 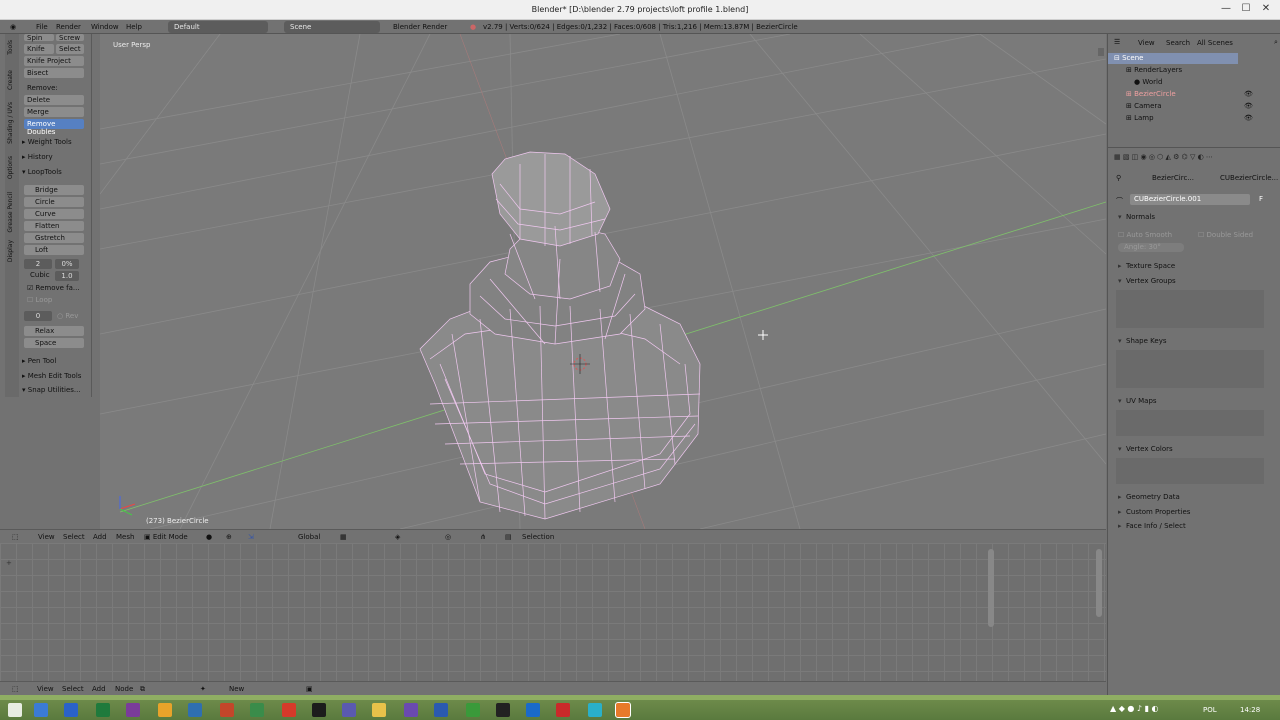 What do you see at coordinates (332, 27) in the screenshot?
I see `scene-selector: Scene` at bounding box center [332, 27].